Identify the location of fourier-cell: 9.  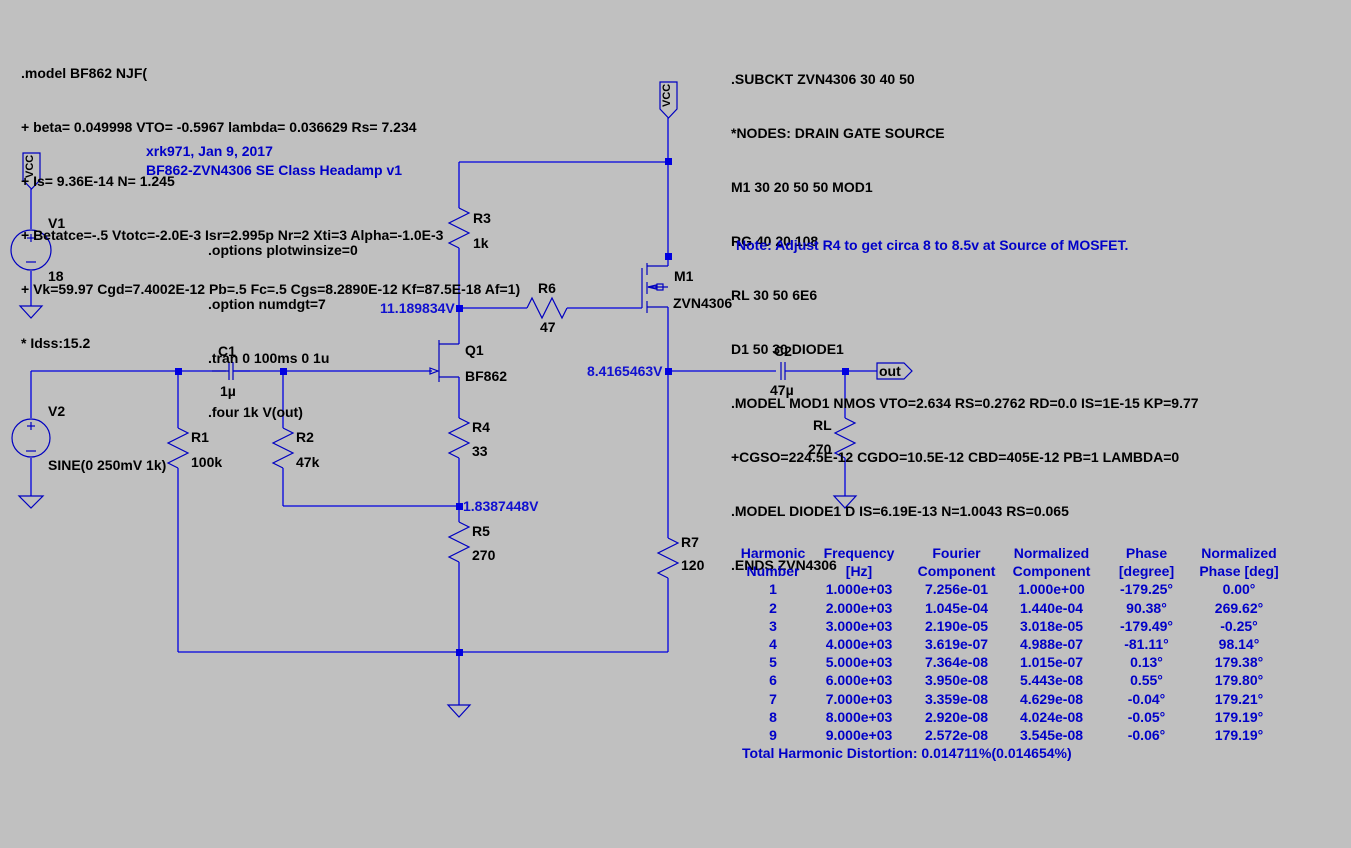
(773, 735).